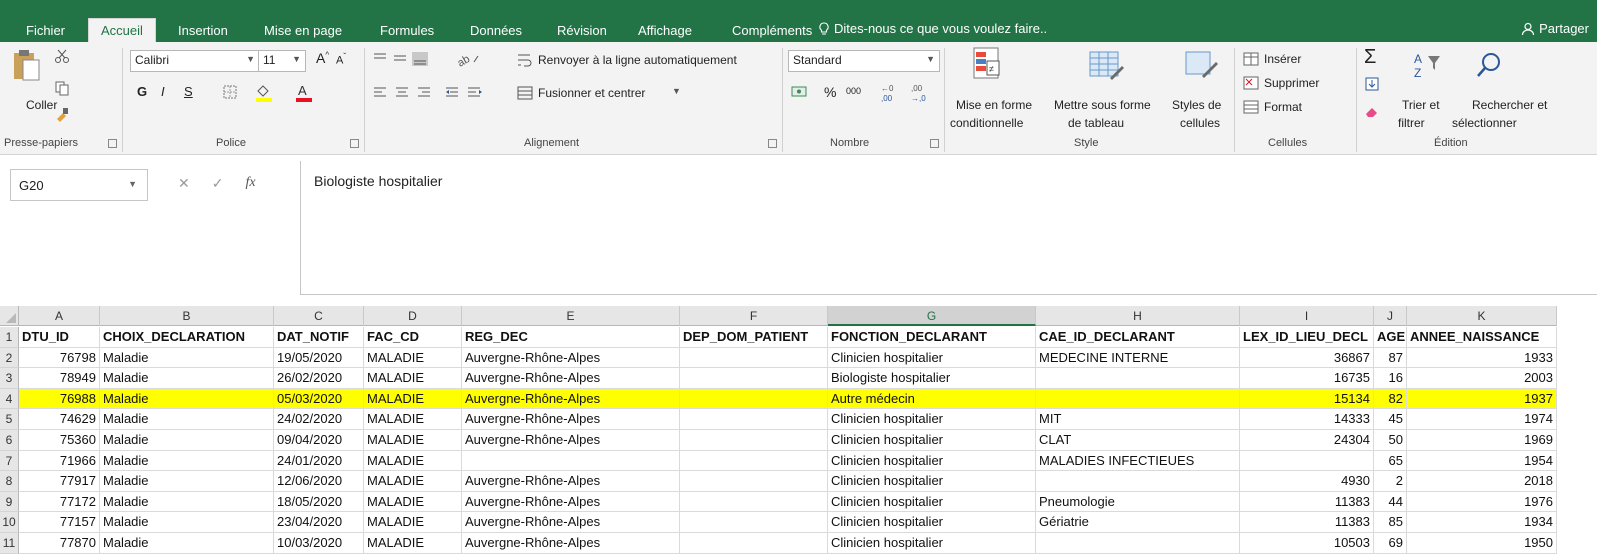 Image resolution: width=1597 pixels, height=554 pixels. What do you see at coordinates (413, 316) in the screenshot?
I see `column-header-d: D` at bounding box center [413, 316].